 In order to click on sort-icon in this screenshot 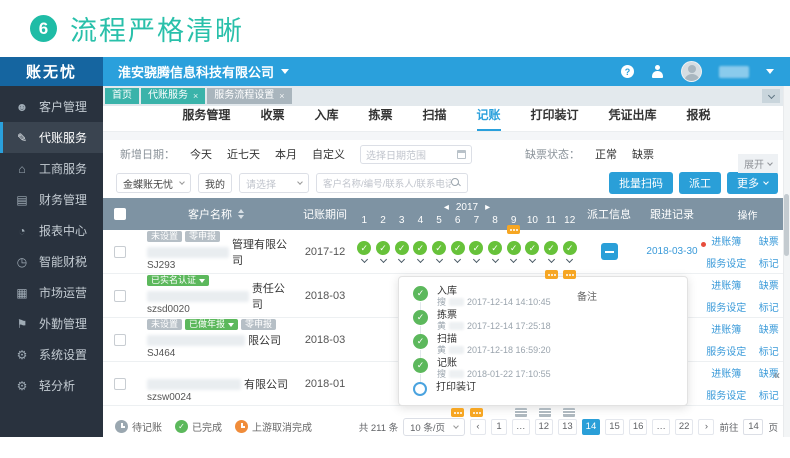, I will do `click(241, 214)`.